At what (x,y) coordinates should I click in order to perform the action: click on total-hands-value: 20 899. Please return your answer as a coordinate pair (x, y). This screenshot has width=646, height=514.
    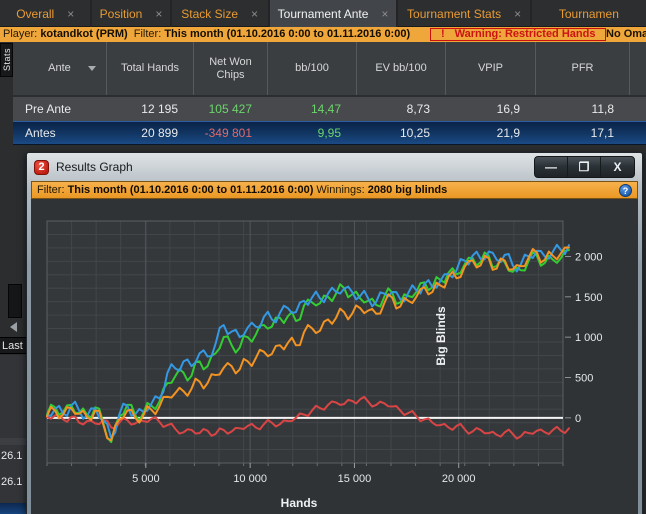
    Looking at the image, I should click on (159, 133).